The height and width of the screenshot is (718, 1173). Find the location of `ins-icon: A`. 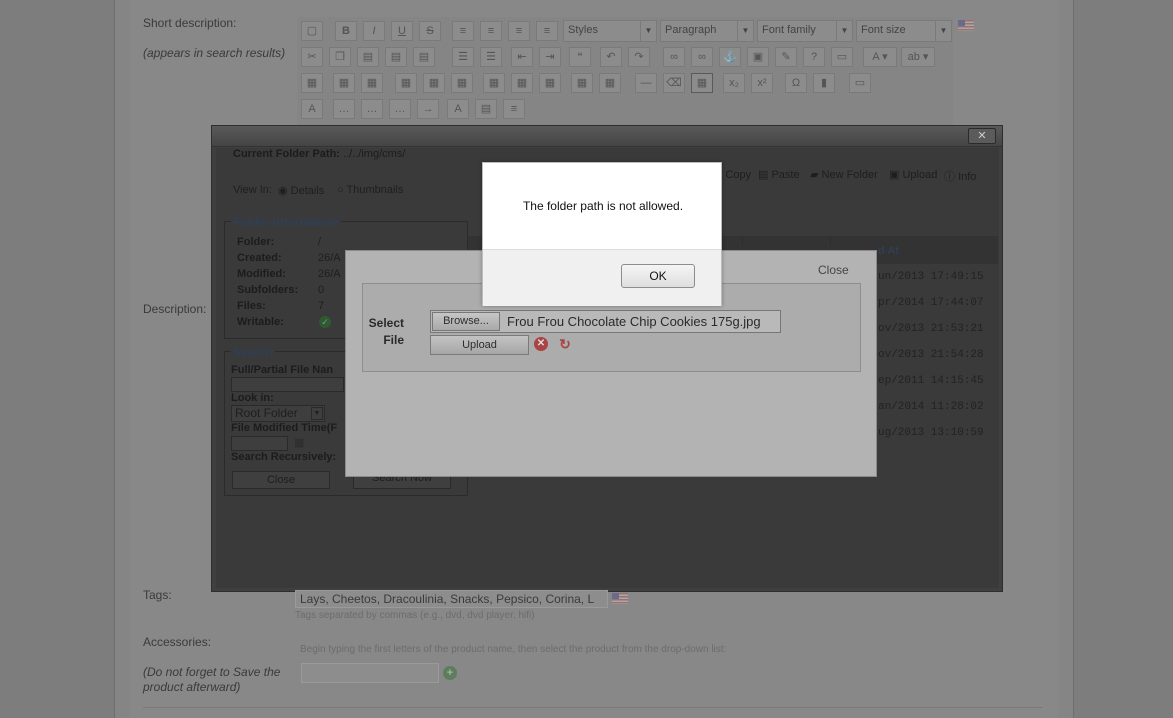

ins-icon: A is located at coordinates (458, 109).